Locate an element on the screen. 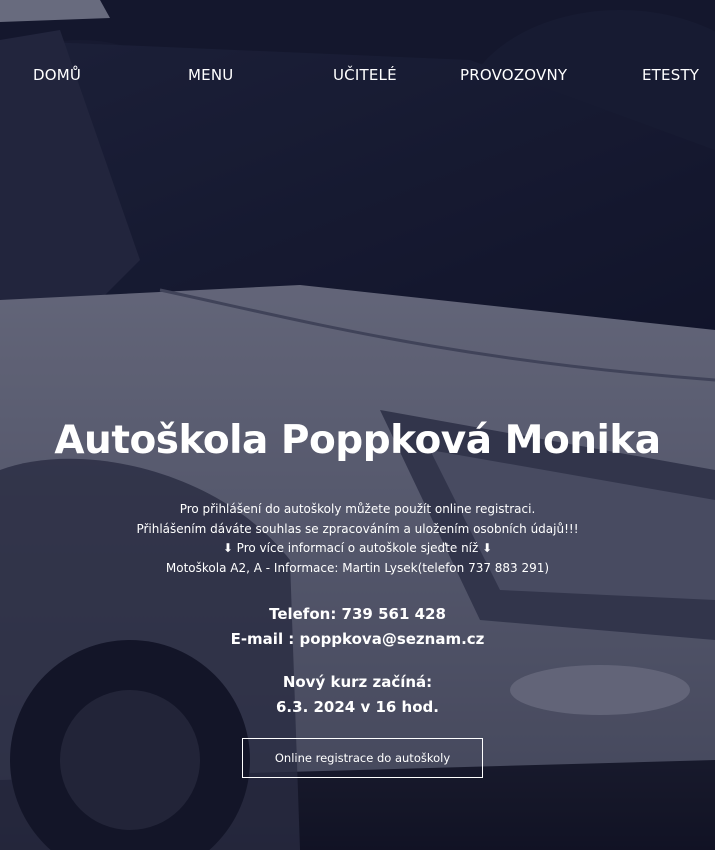  nav-menu: MENU is located at coordinates (210, 75).